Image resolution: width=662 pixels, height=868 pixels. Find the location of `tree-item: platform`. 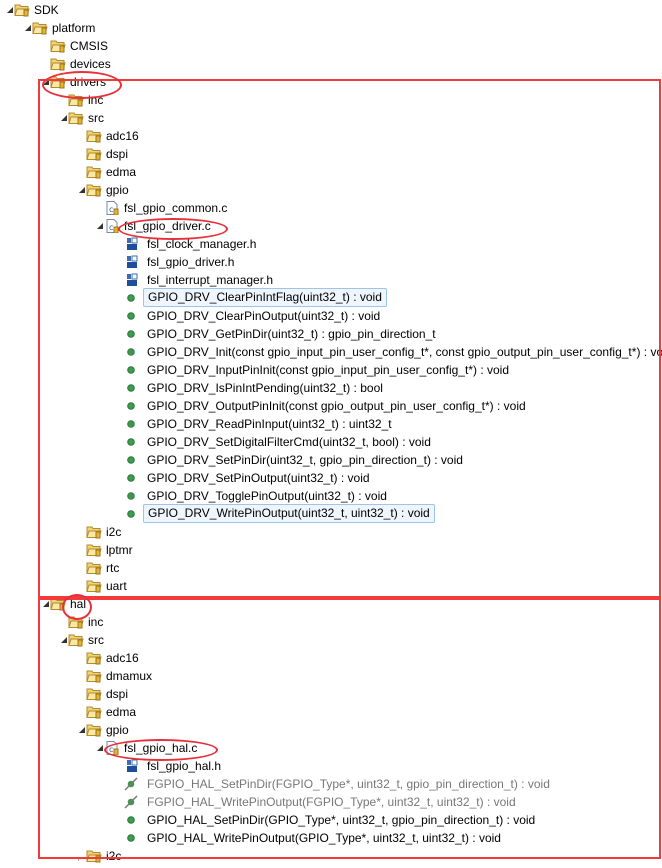

tree-item: platform is located at coordinates (331, 28).